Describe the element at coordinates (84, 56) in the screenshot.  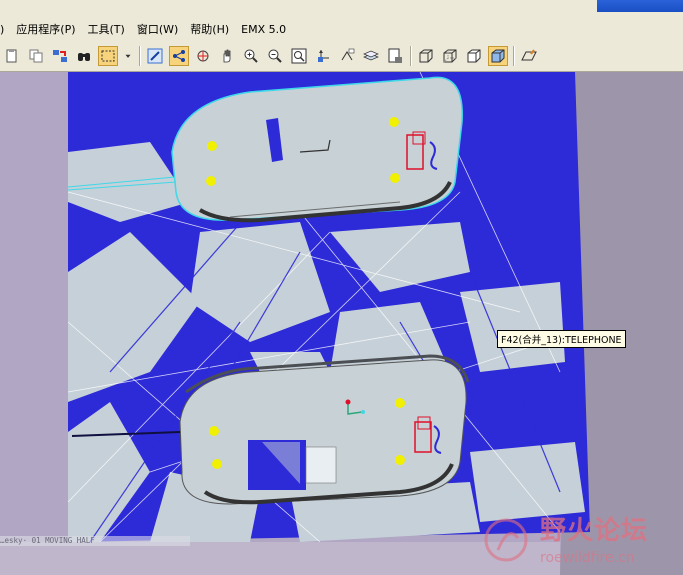
I see `find-icon` at that location.